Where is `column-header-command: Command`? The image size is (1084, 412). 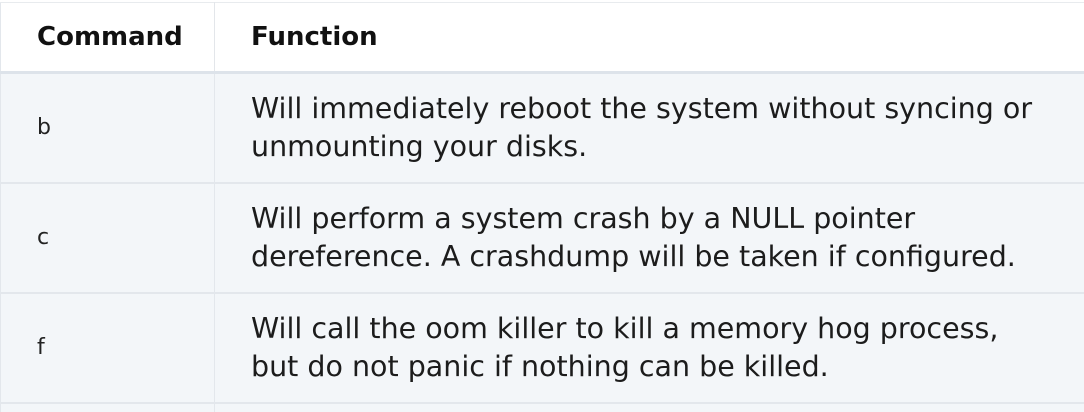
column-header-command: Command is located at coordinates (107, 38).